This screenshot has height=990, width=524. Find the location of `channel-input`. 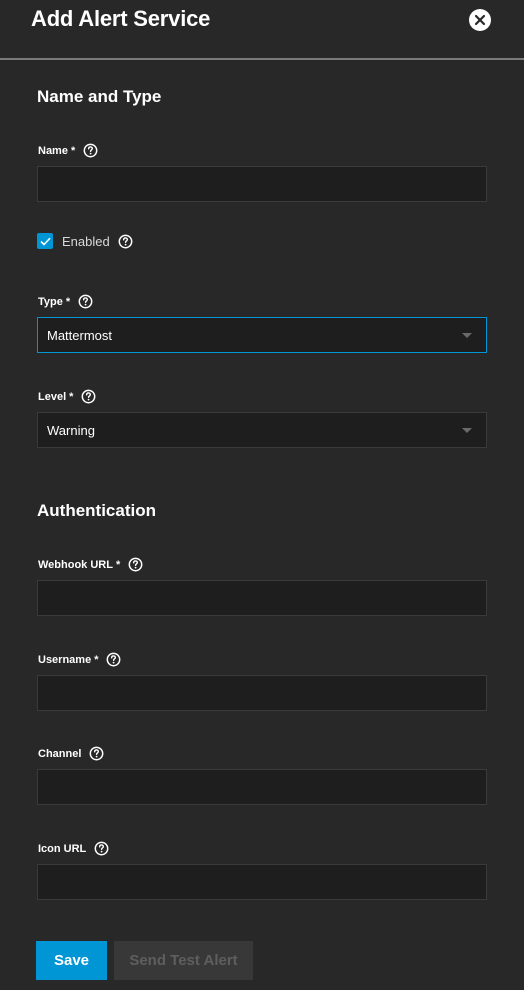

channel-input is located at coordinates (262, 787).